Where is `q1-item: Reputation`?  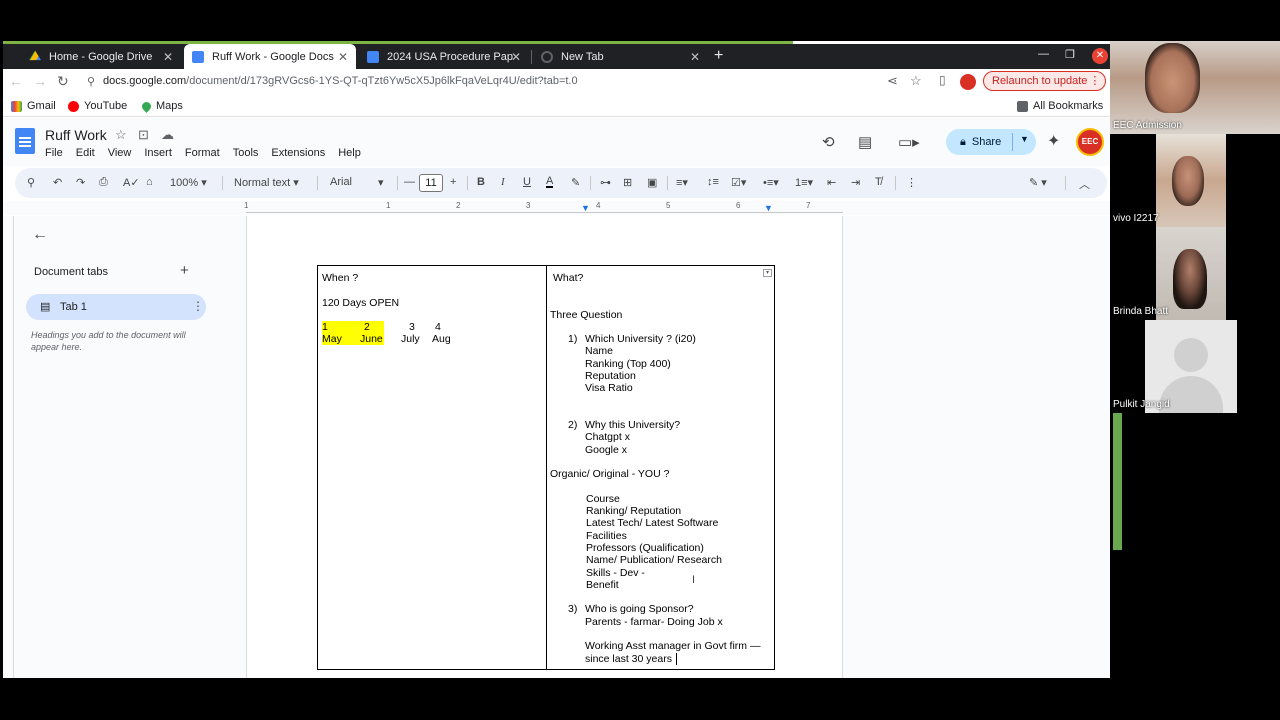
q1-item: Reputation is located at coordinates (610, 376).